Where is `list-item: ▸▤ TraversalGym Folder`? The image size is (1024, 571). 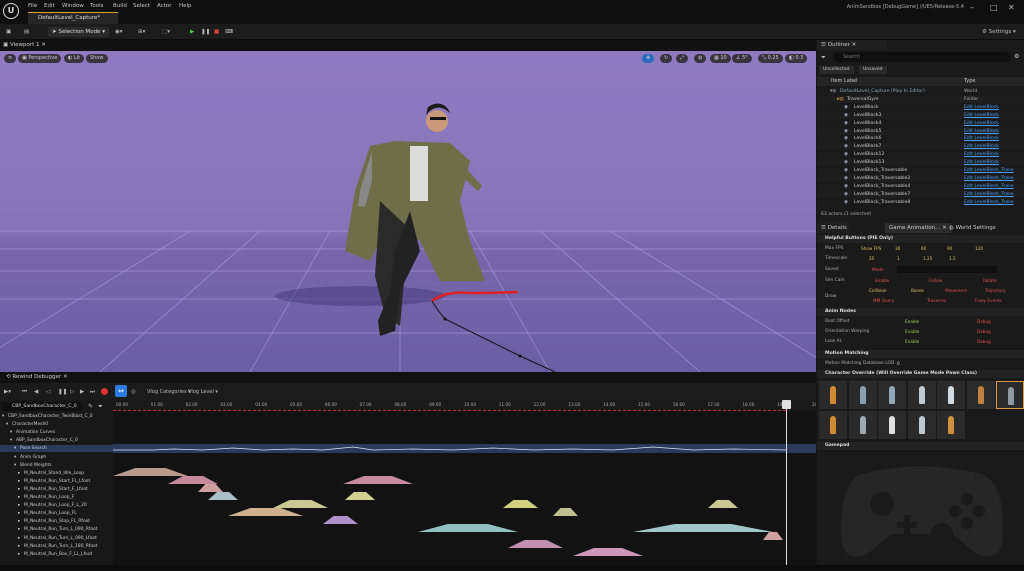 list-item: ▸▤ TraversalGym Folder is located at coordinates (920, 99).